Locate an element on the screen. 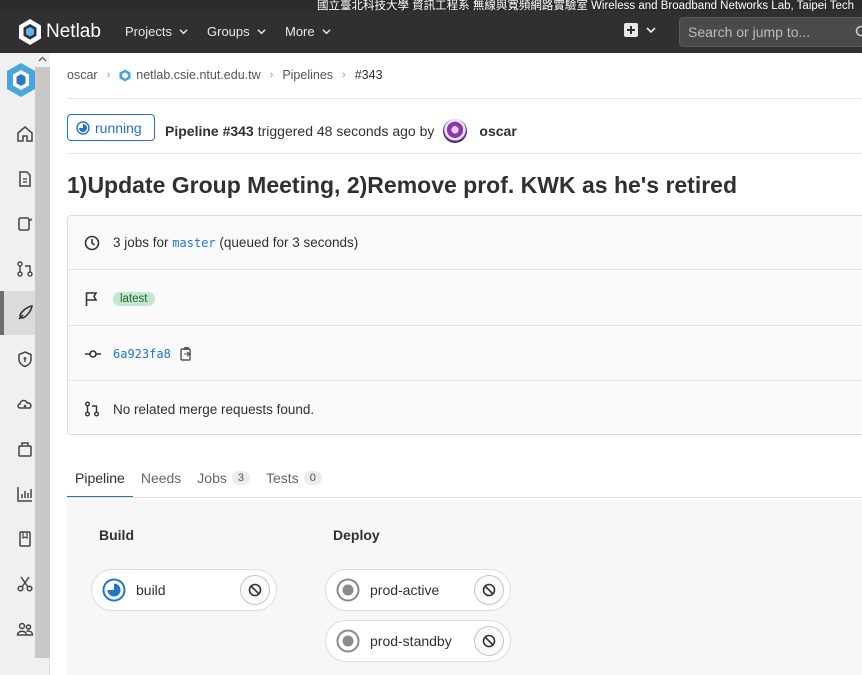 The image size is (862, 675). tab-pipeline-label: Pipeline is located at coordinates (100, 478).